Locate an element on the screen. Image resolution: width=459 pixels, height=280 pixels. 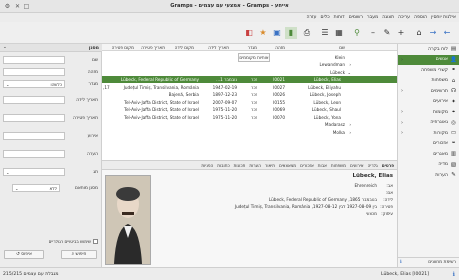
tab-11: הפניות is located at coordinates (207, 165).